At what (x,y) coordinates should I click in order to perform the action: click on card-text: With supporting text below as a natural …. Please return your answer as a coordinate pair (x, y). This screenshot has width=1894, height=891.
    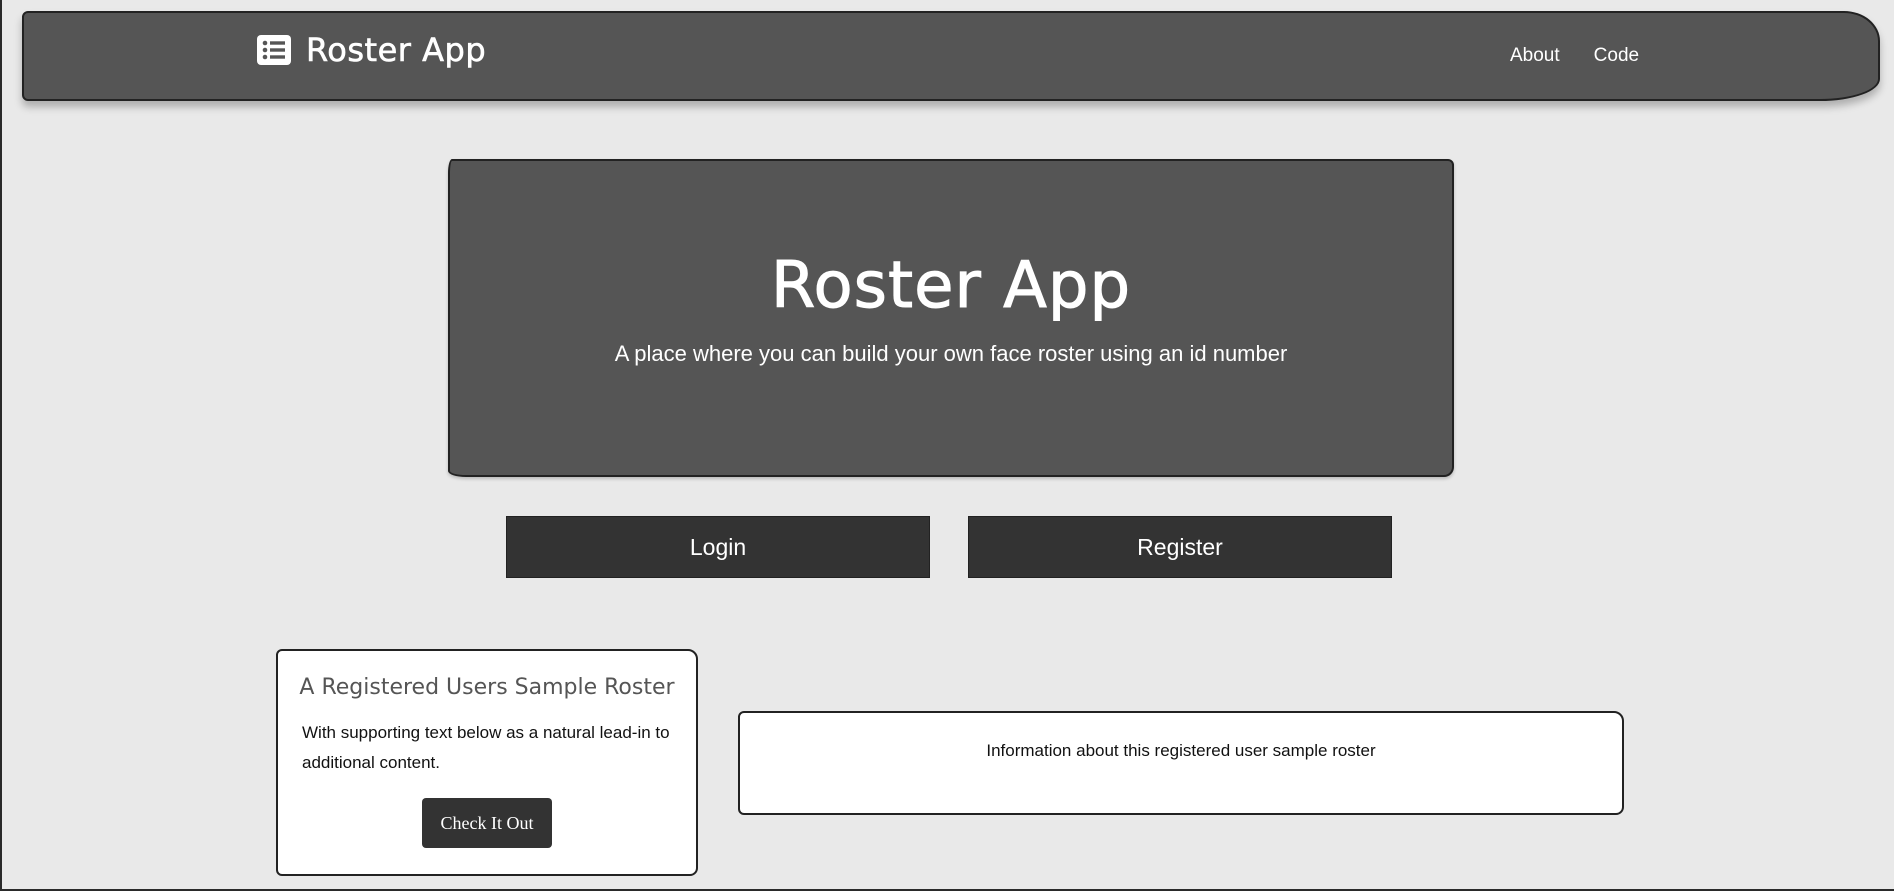
    Looking at the image, I should click on (486, 747).